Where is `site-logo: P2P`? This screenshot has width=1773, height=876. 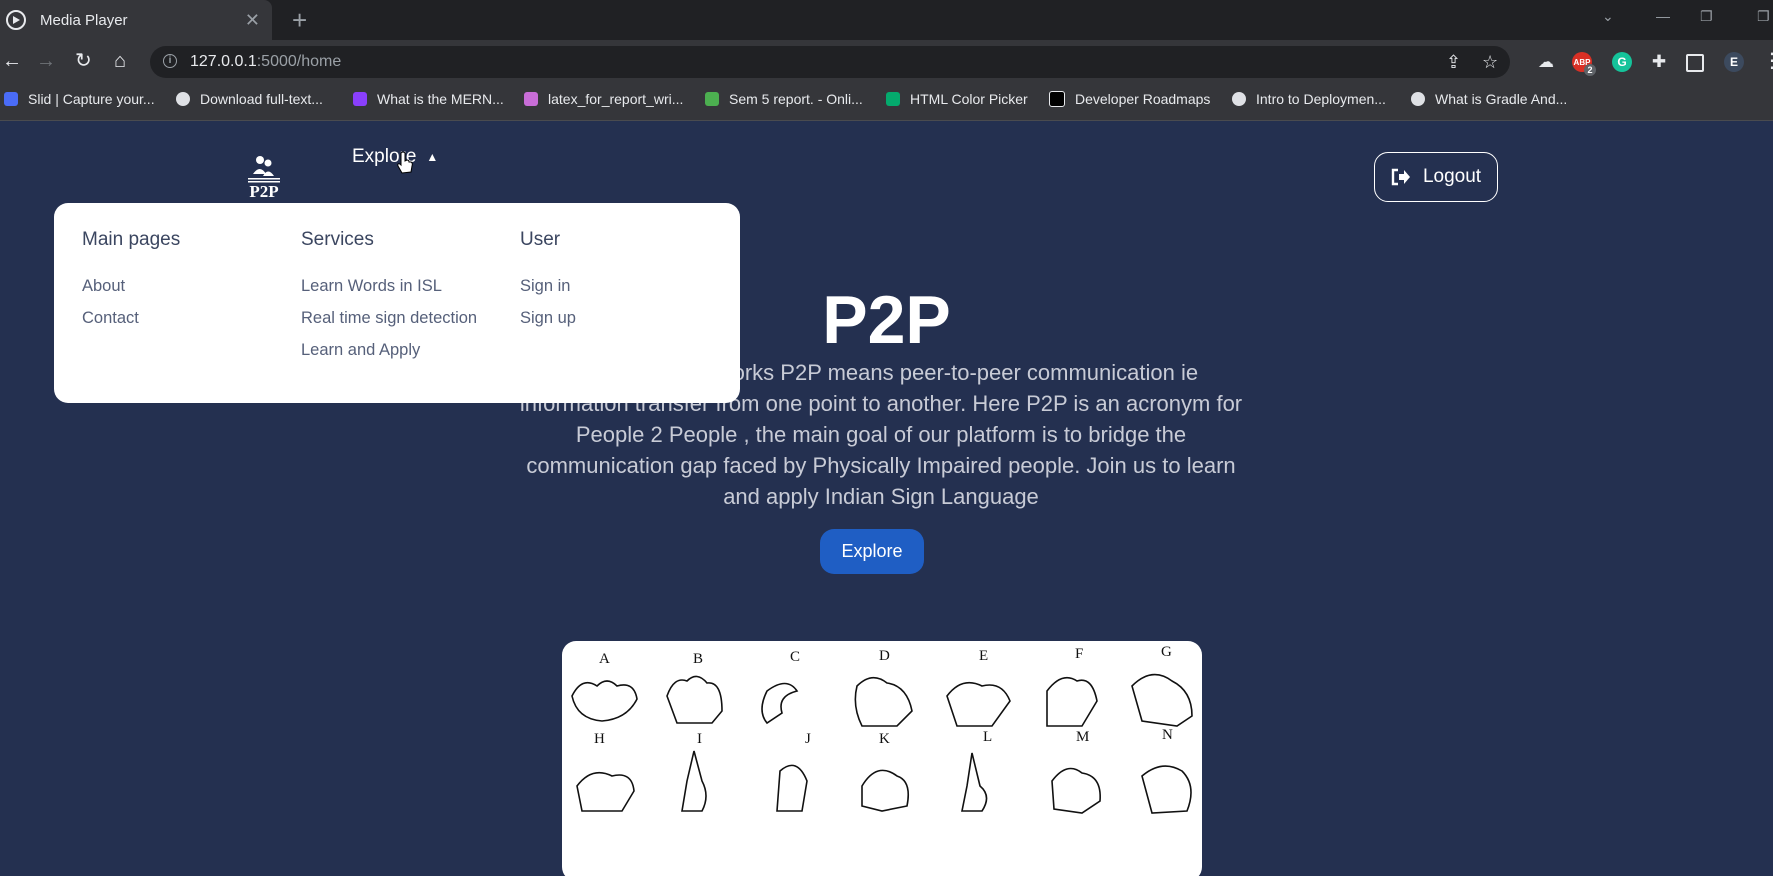 site-logo: P2P is located at coordinates (264, 177).